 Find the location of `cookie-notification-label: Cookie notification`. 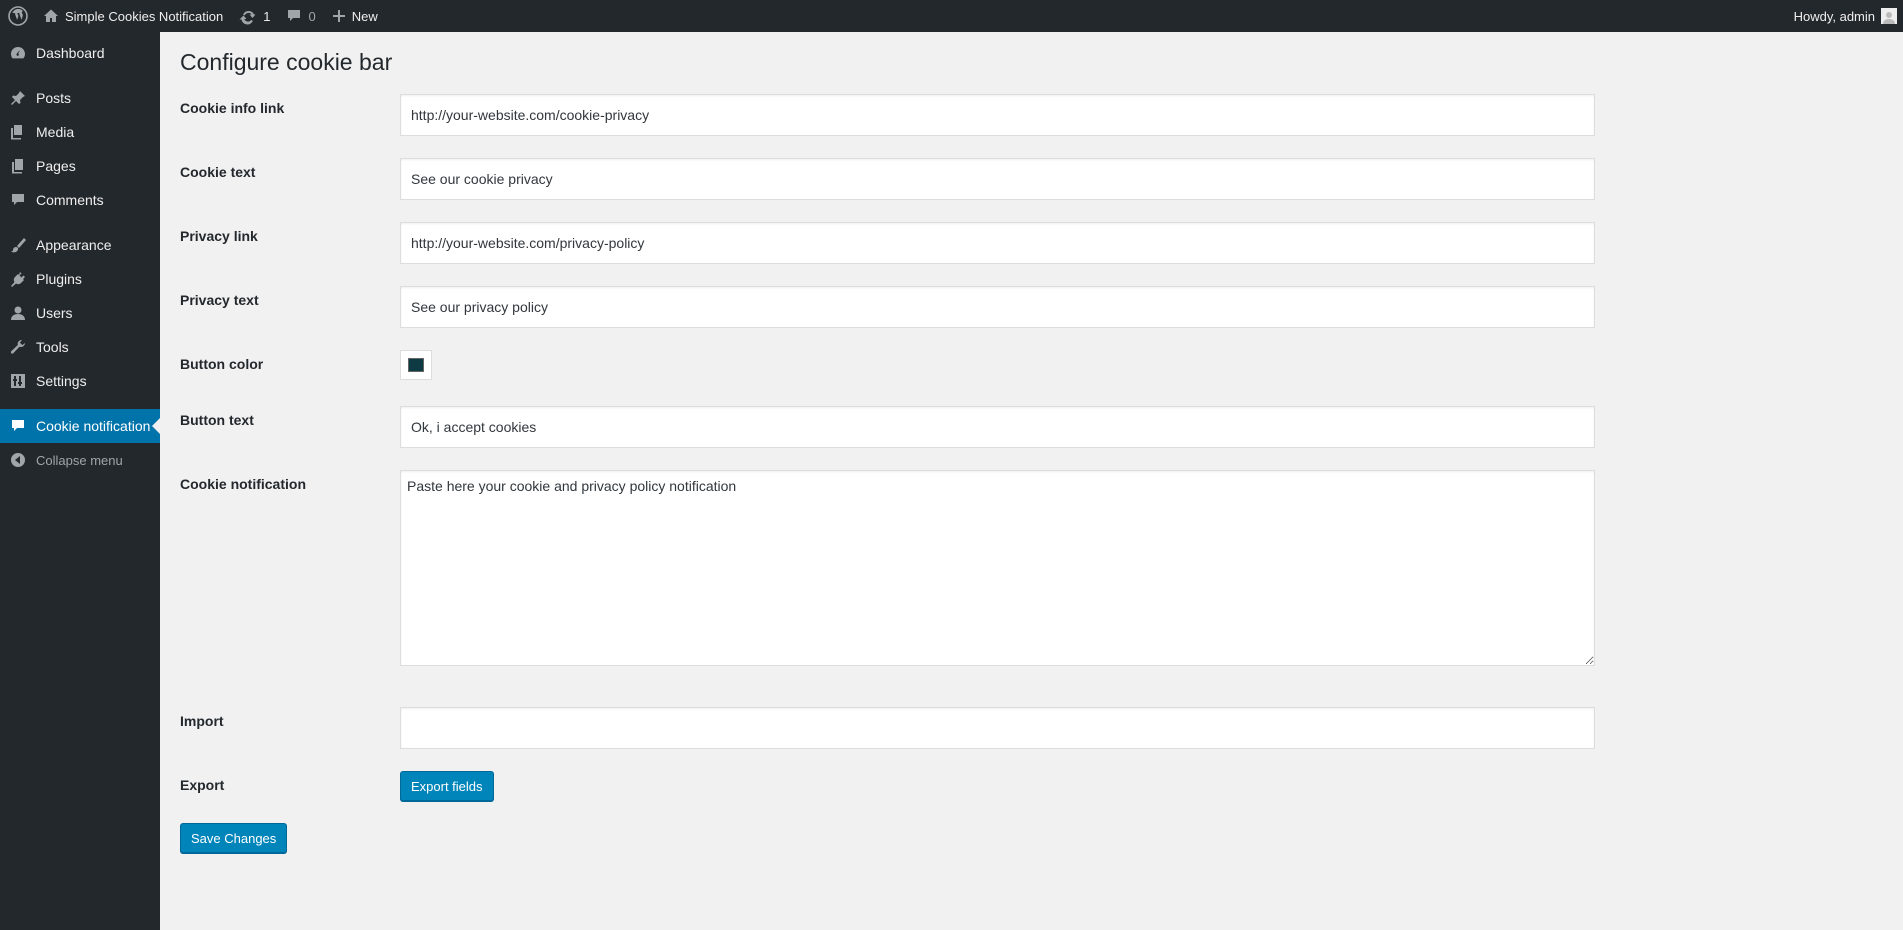

cookie-notification-label: Cookie notification is located at coordinates (243, 484).